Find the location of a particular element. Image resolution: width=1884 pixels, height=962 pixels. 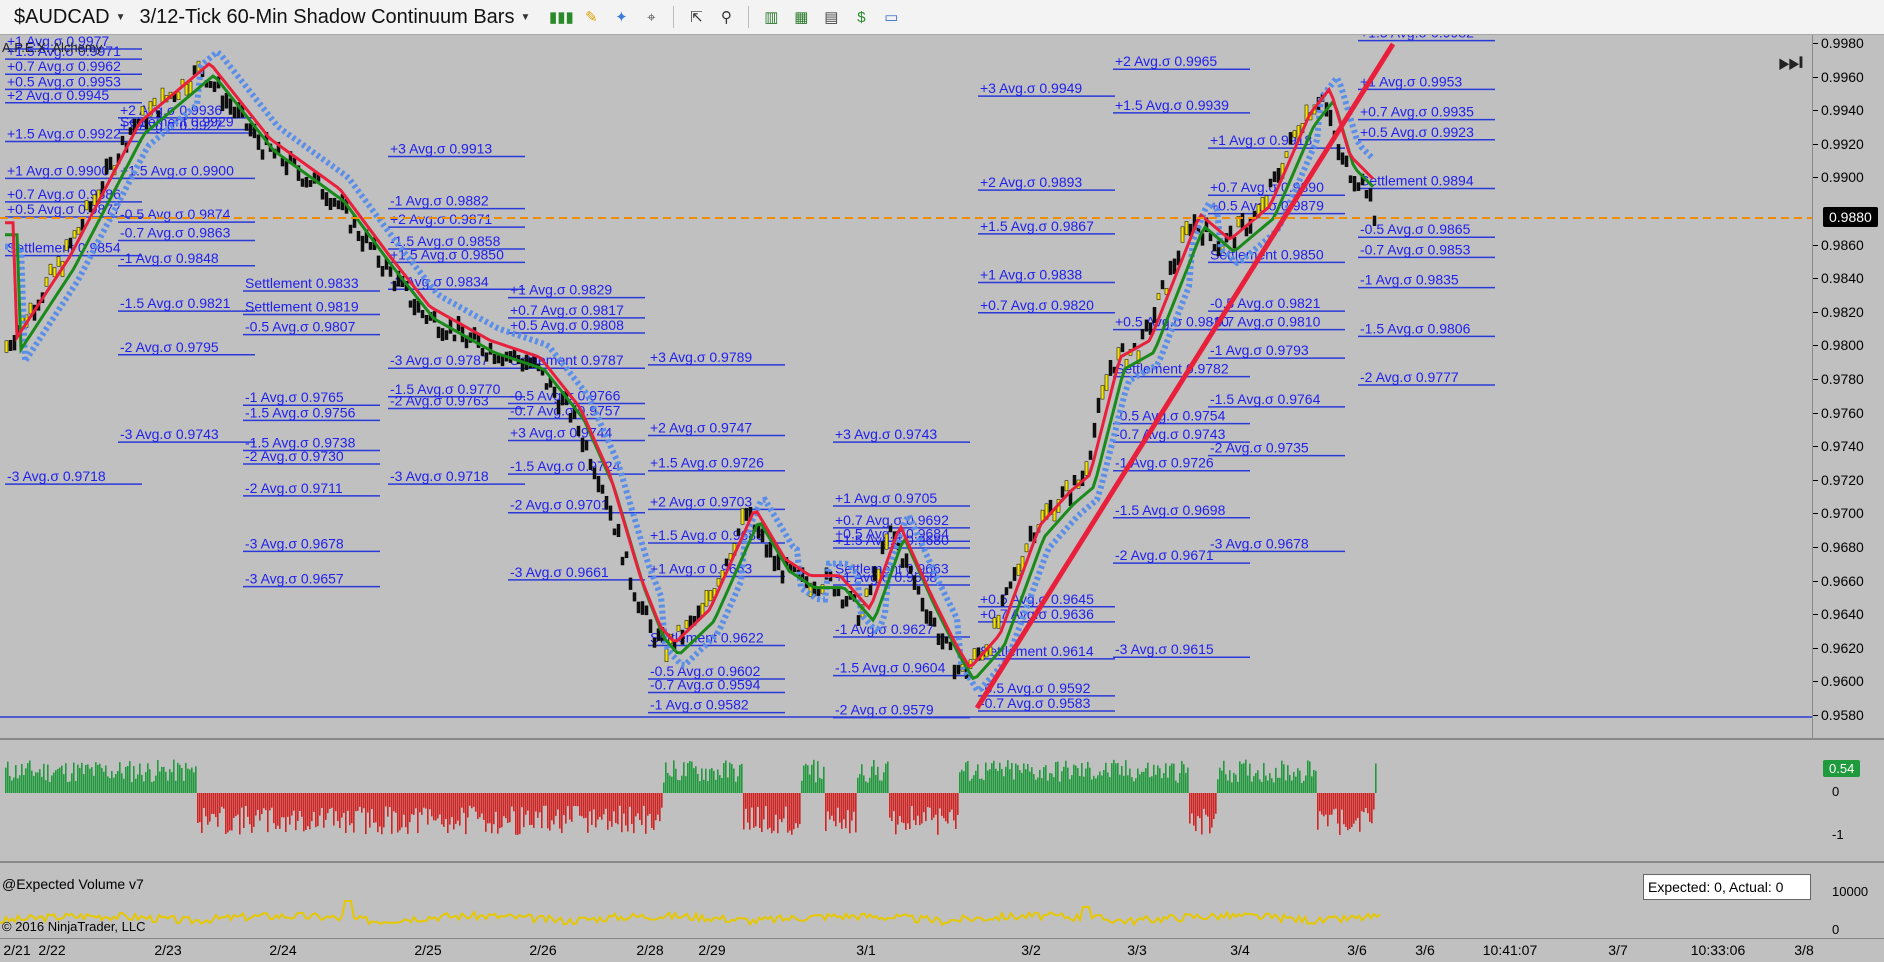

sigma-level-label: +2 Avg.σ 0.9747 is located at coordinates (701, 427).